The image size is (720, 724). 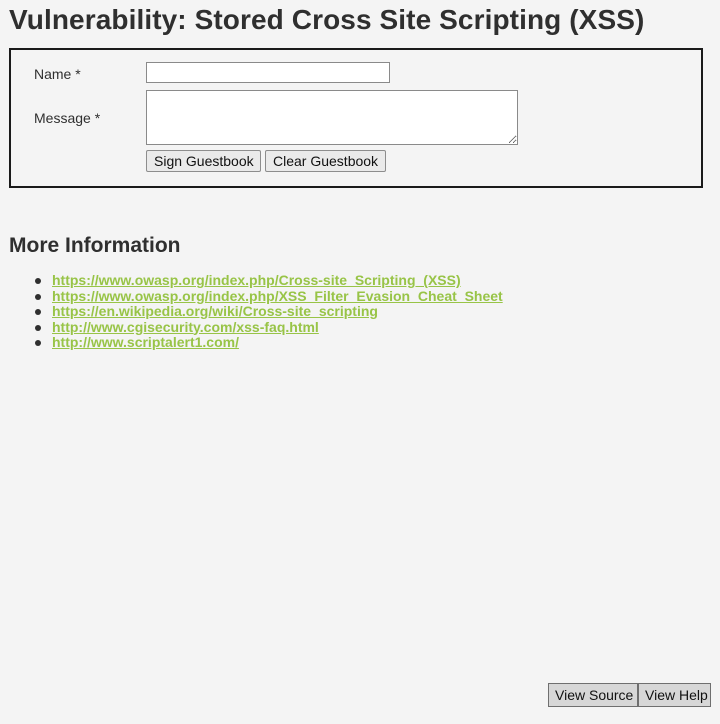 What do you see at coordinates (332, 117) in the screenshot?
I see `message-input` at bounding box center [332, 117].